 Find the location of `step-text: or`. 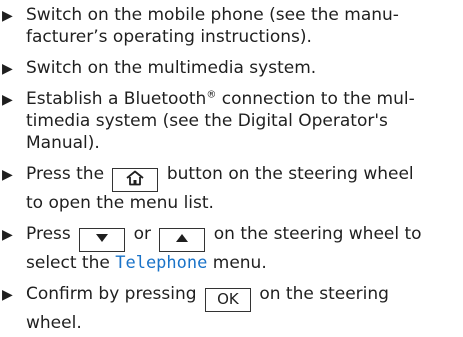

step-text: or is located at coordinates (142, 234).